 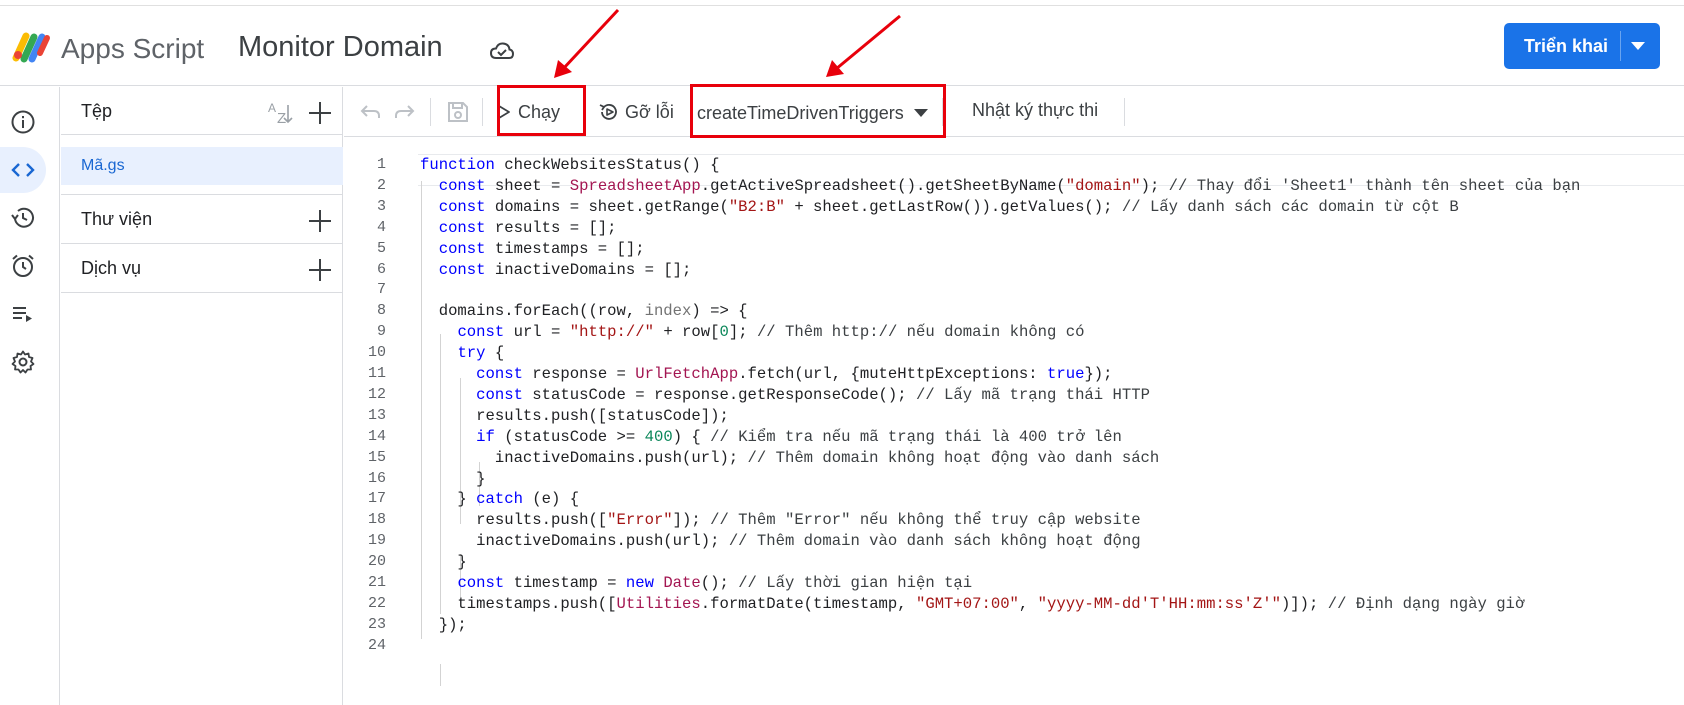 I want to click on deploy-button: Triển khai, so click(x=1582, y=46).